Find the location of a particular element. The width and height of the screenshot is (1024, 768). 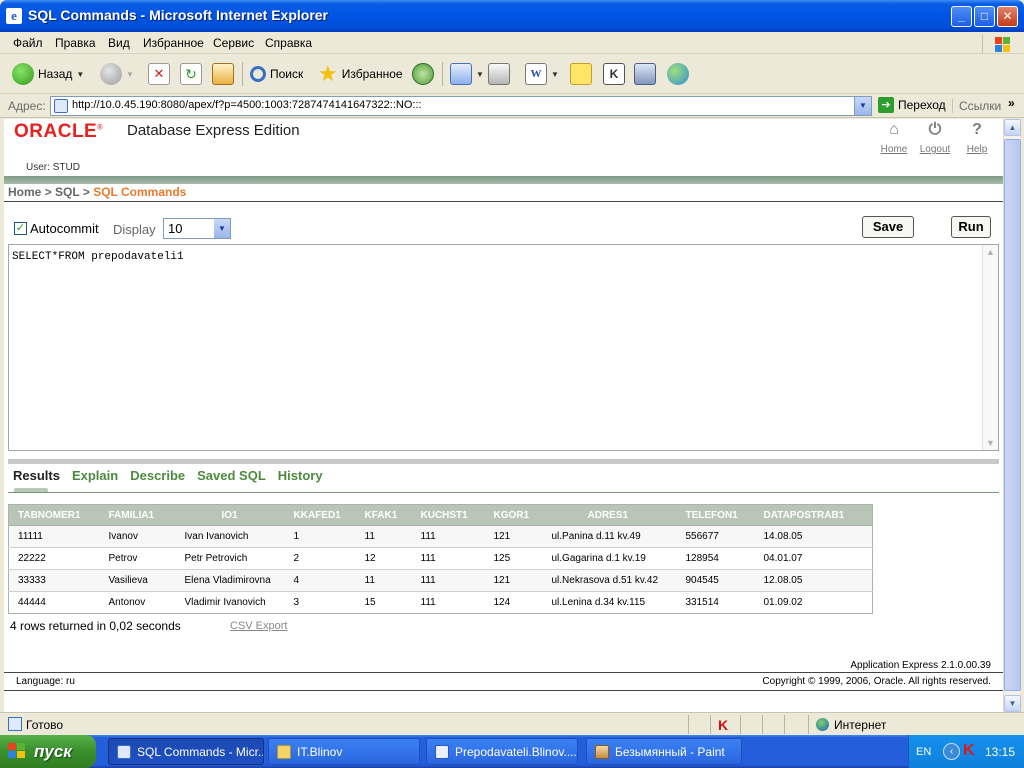

tray-expand-icon: ‹ is located at coordinates (951, 751).